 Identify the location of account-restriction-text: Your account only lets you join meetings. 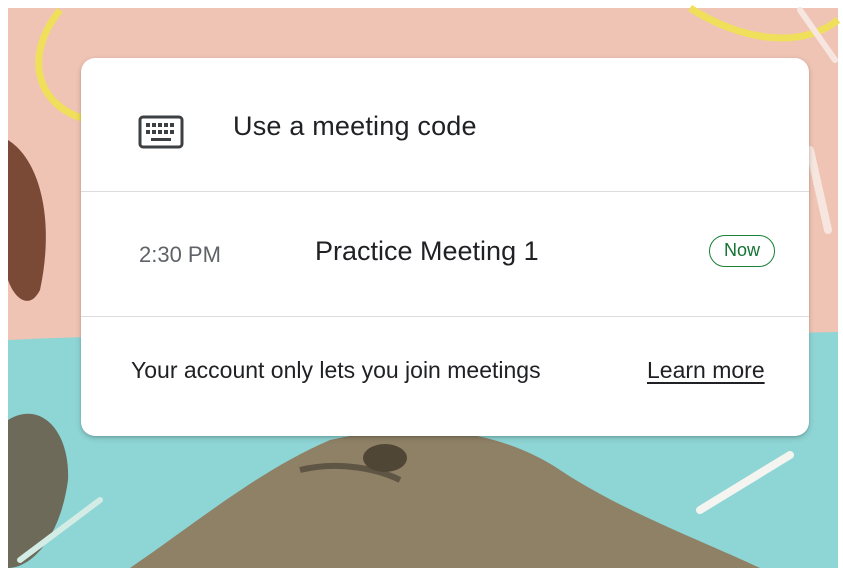
(336, 370).